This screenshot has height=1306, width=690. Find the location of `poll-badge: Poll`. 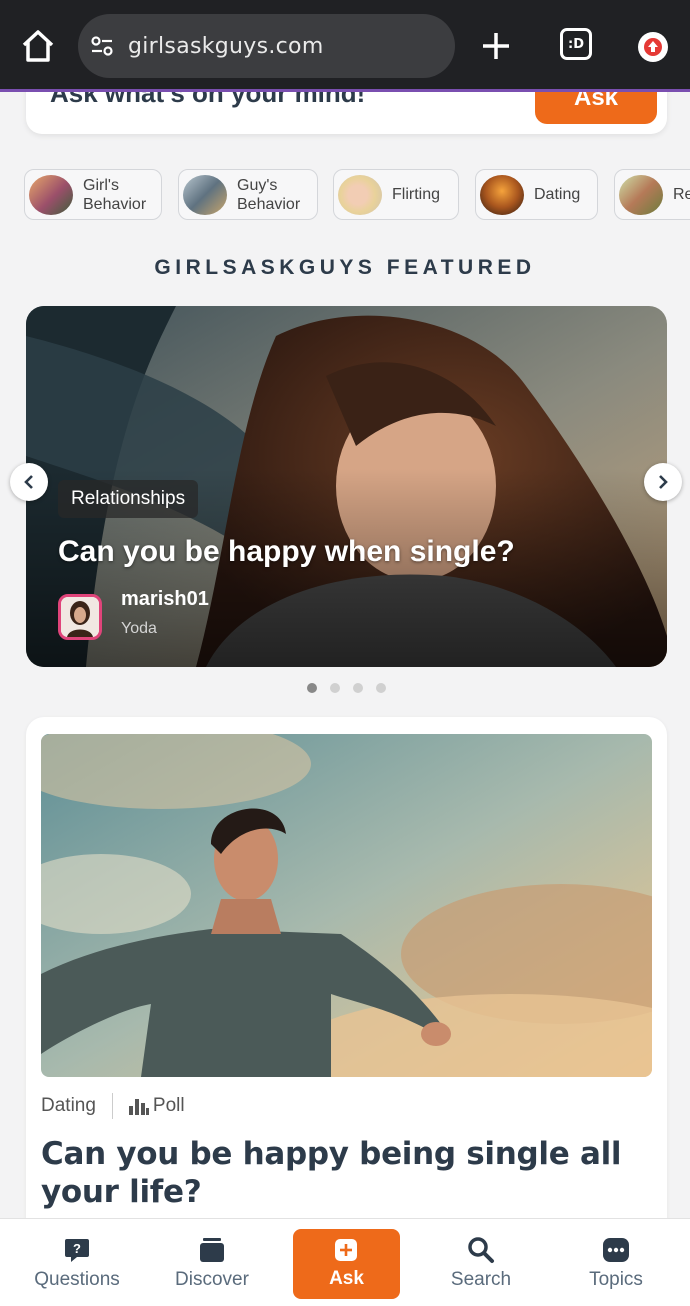

poll-badge: Poll is located at coordinates (156, 1106).